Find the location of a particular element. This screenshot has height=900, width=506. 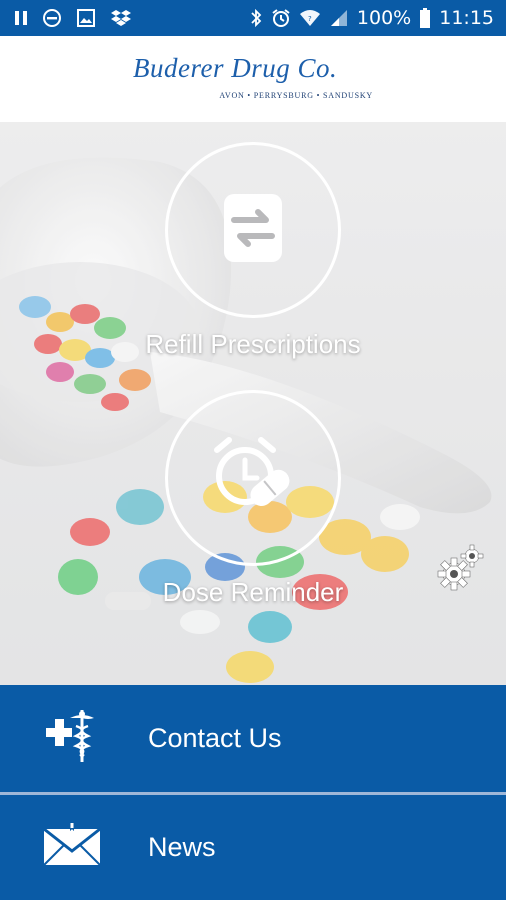

battery-percent: 100% is located at coordinates (384, 18).